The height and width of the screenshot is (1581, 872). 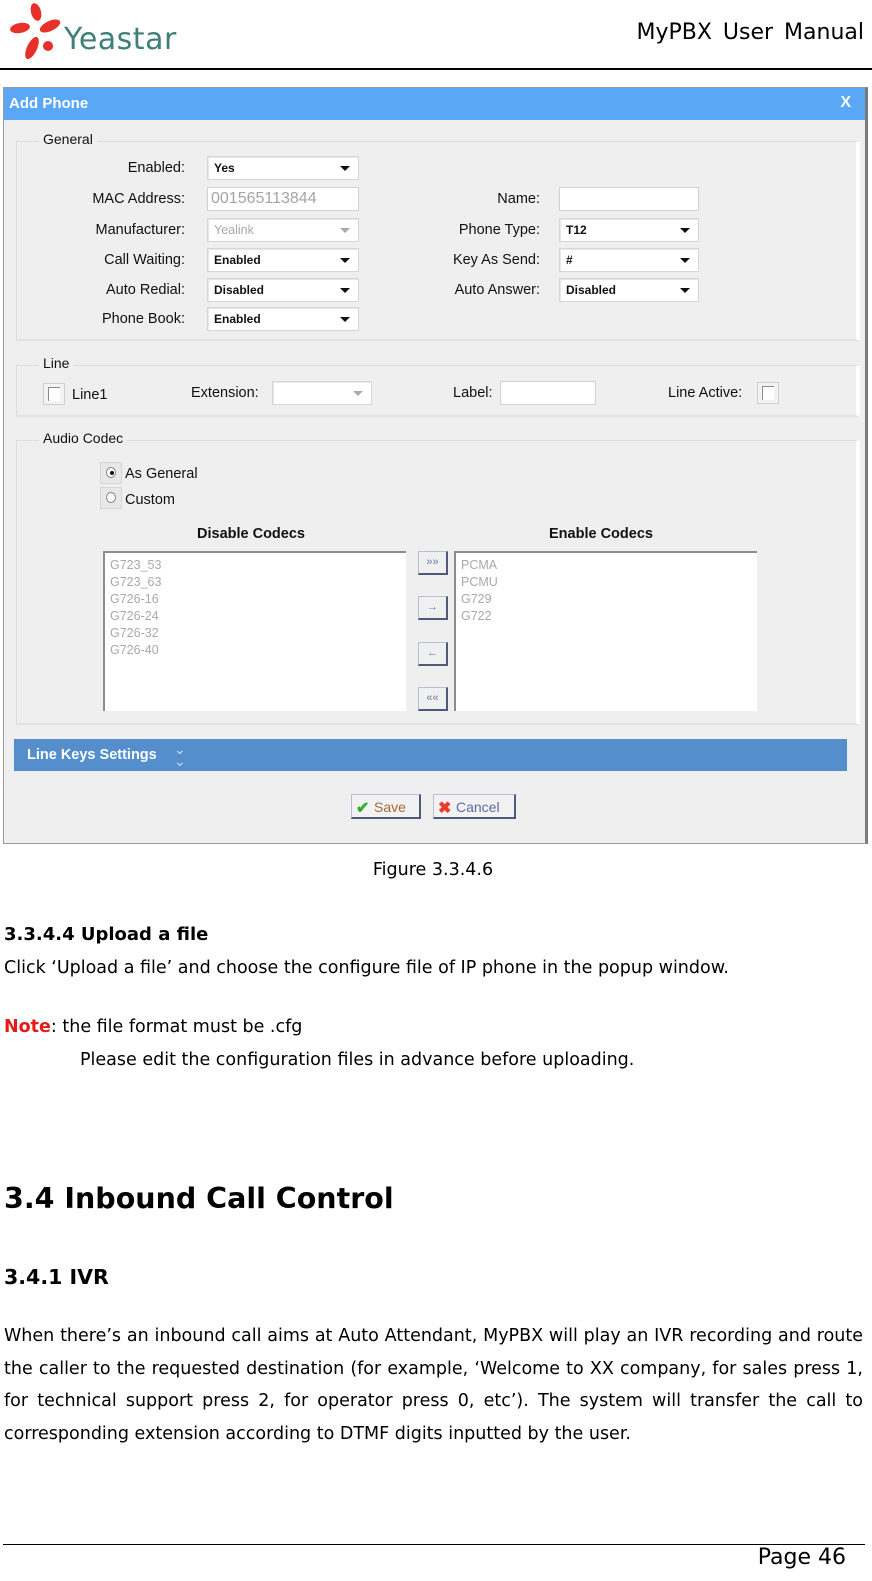 I want to click on checkmark-icon: ✔, so click(x=363, y=808).